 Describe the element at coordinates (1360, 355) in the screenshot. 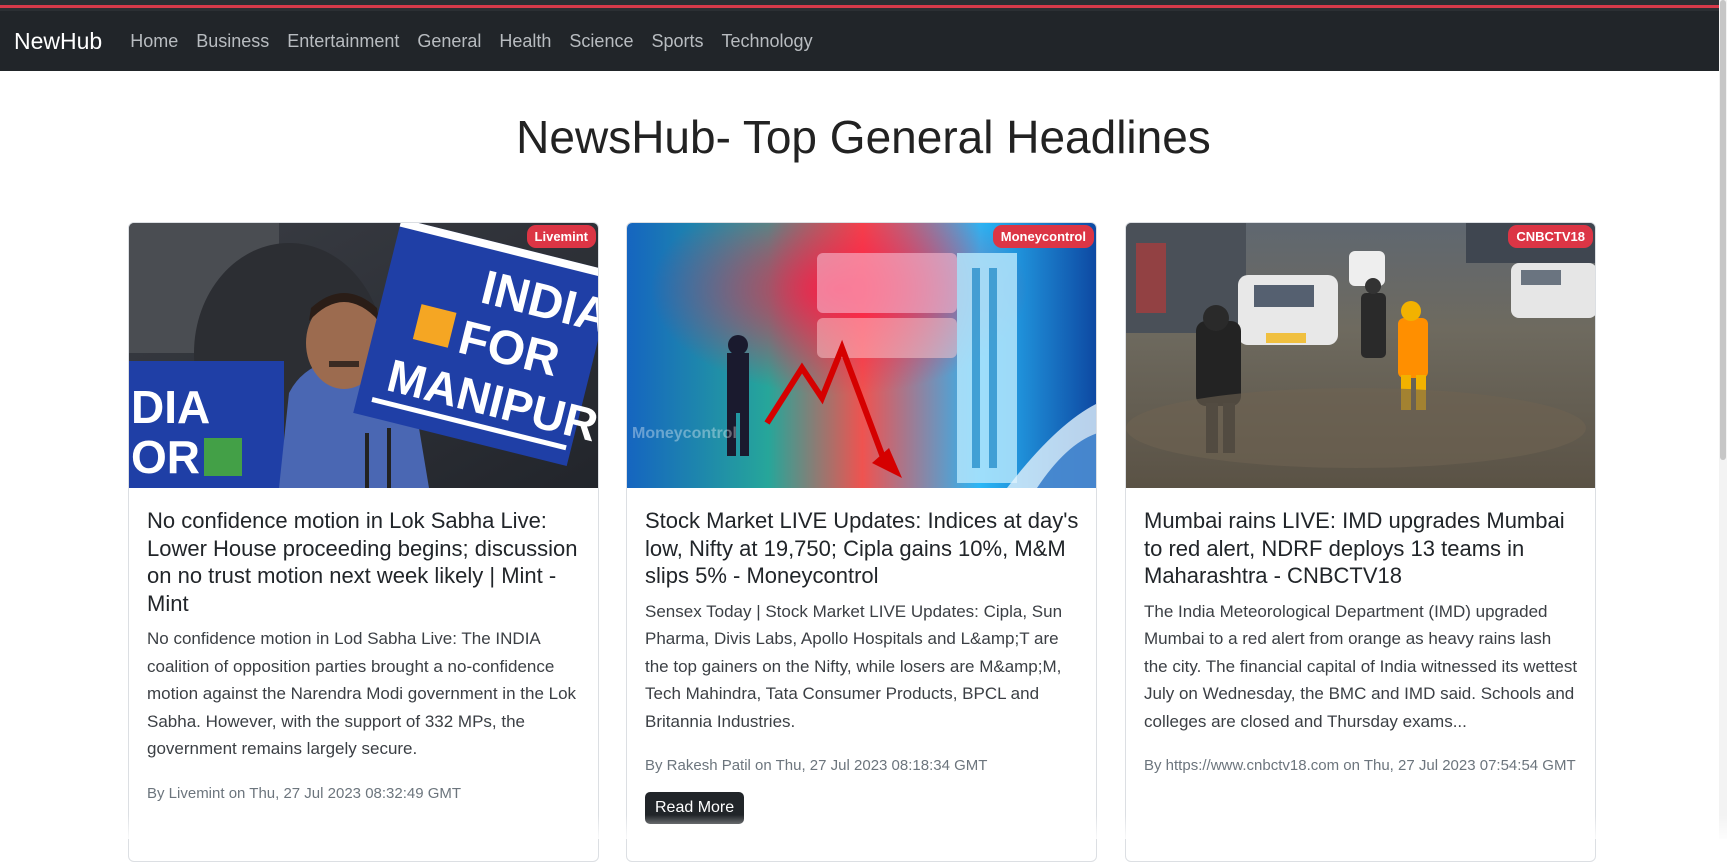

I see `article-image` at that location.